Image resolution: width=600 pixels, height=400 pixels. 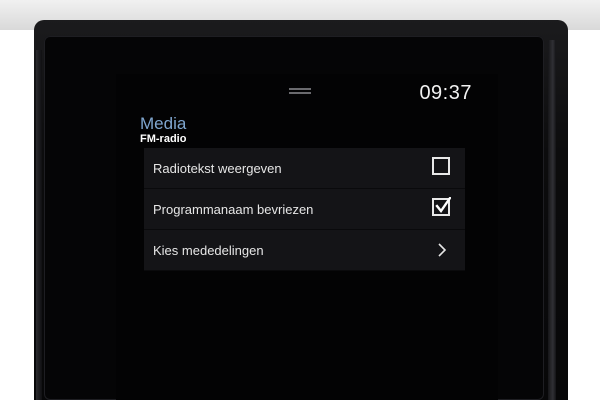 I want to click on freeze-programme-name-checkbox, so click(x=441, y=206).